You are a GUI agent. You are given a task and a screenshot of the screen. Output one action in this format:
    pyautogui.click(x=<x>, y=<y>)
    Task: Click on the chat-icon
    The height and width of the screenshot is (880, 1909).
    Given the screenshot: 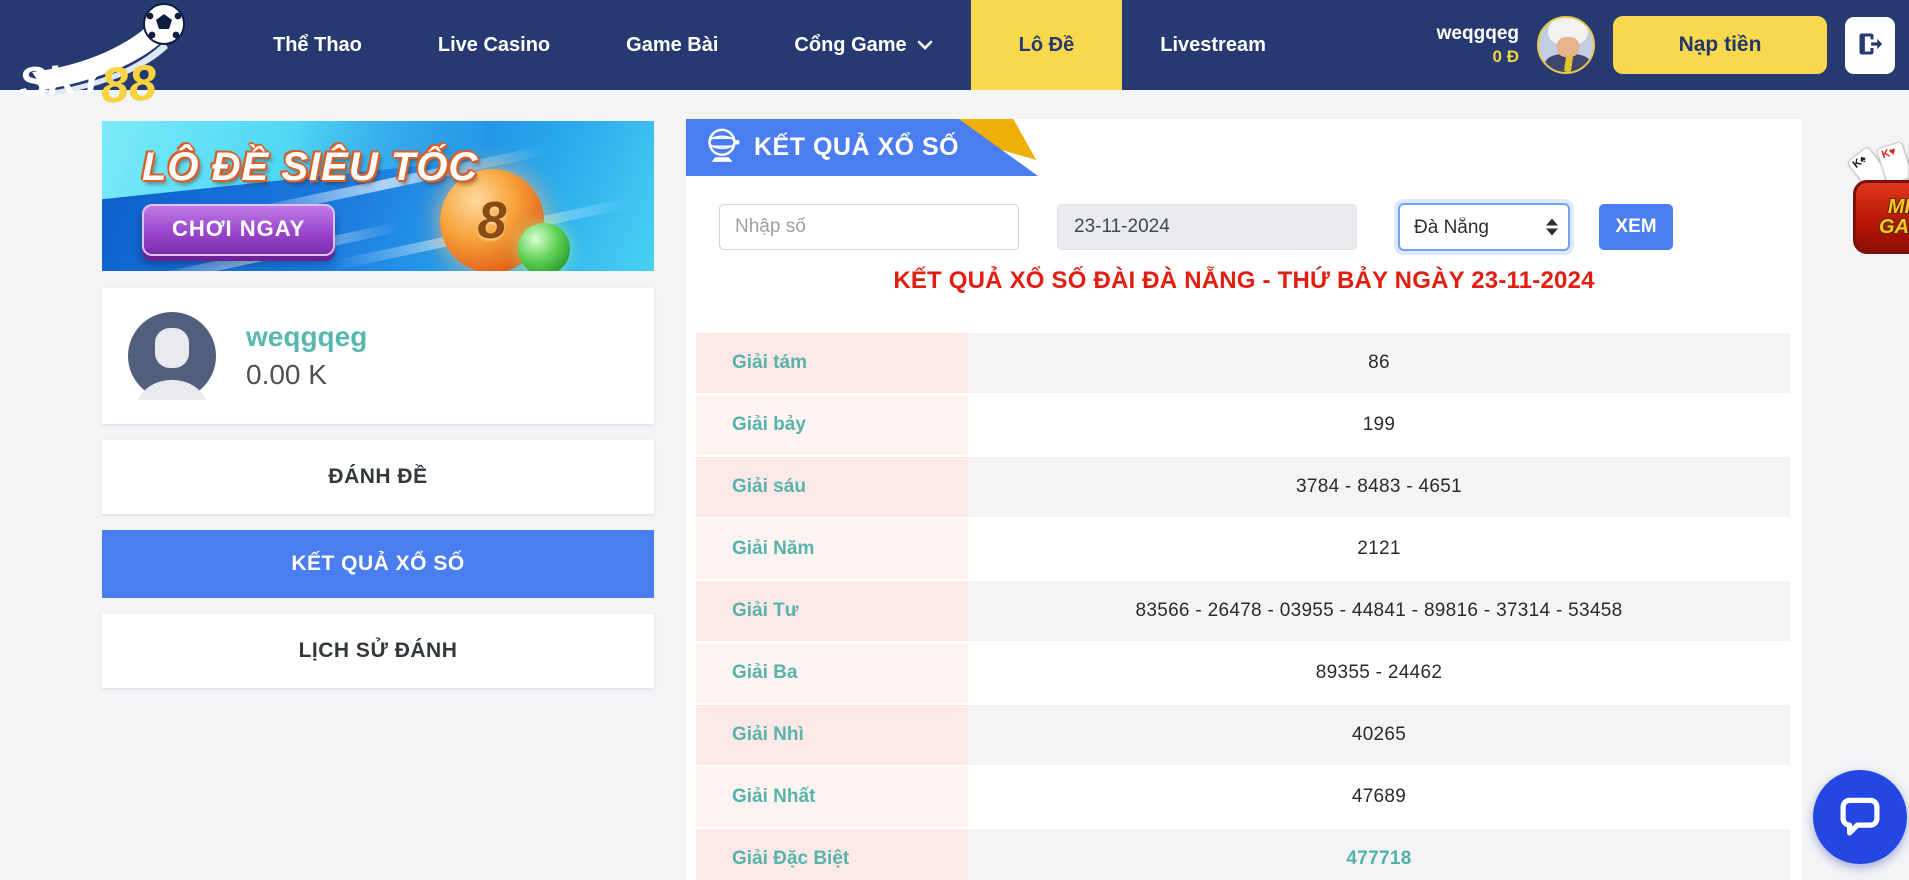 What is the action you would take?
    pyautogui.click(x=1860, y=817)
    